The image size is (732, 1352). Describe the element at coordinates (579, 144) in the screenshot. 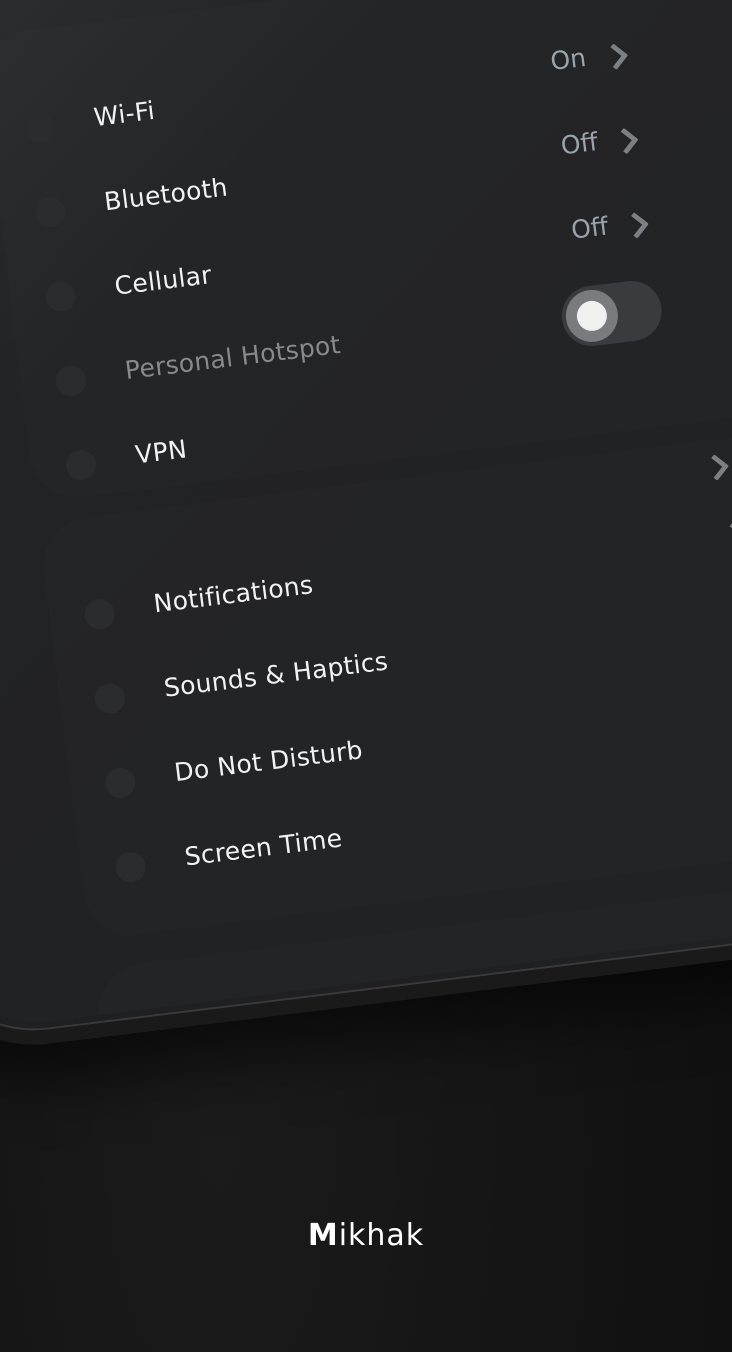

I see `bluetooth-status-value: Off` at that location.